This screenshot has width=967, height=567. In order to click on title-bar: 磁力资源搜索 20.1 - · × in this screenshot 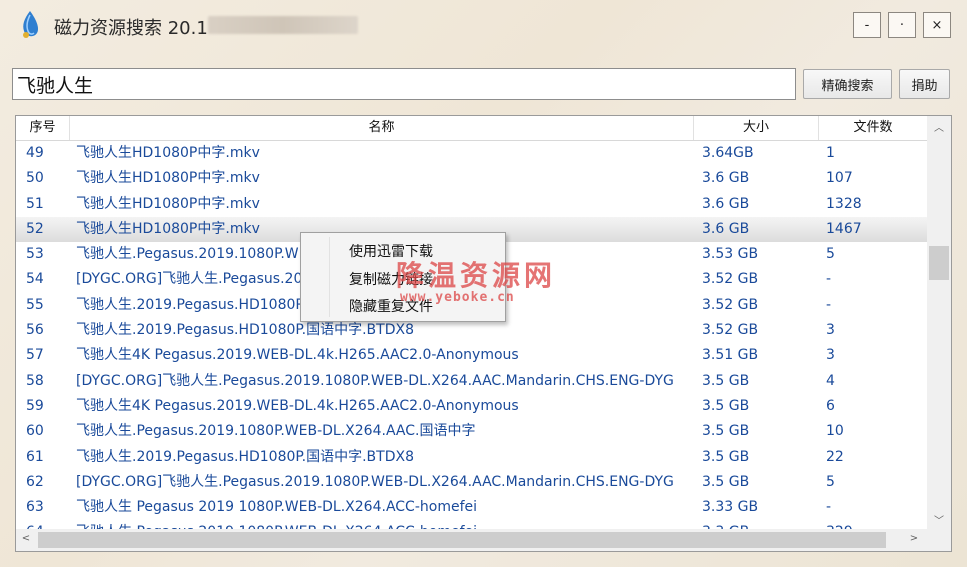, I will do `click(483, 26)`.